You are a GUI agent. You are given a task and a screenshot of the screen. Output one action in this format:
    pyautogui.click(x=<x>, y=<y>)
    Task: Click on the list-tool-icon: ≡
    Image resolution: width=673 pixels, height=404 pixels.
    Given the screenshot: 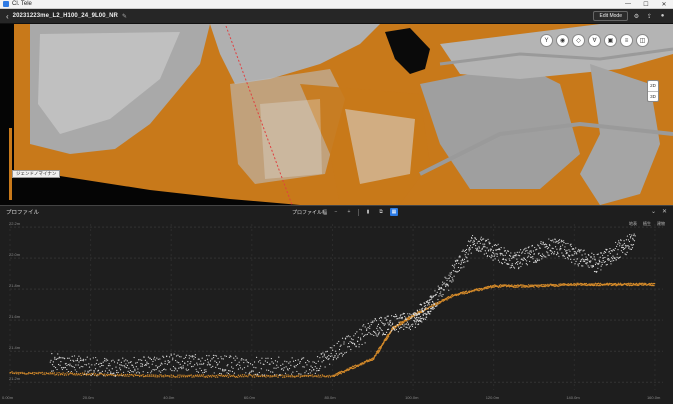 What is the action you would take?
    pyautogui.click(x=626, y=40)
    